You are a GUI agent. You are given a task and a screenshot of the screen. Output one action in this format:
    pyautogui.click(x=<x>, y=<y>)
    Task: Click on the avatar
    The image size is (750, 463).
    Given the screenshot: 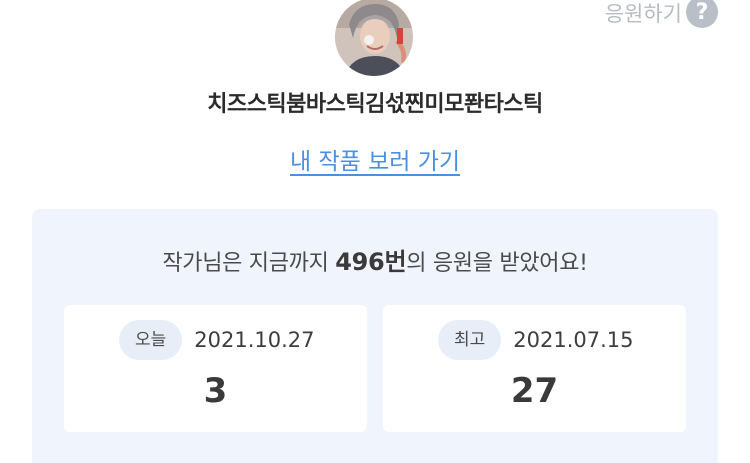 What is the action you would take?
    pyautogui.click(x=374, y=38)
    